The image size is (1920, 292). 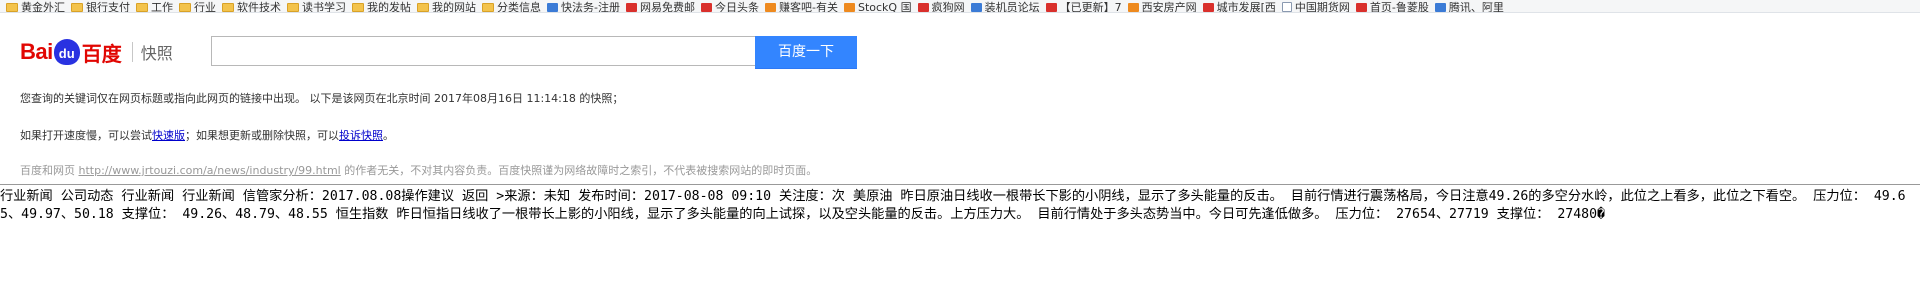 I want to click on bookmark-item: 疯狗网, so click(x=941, y=7).